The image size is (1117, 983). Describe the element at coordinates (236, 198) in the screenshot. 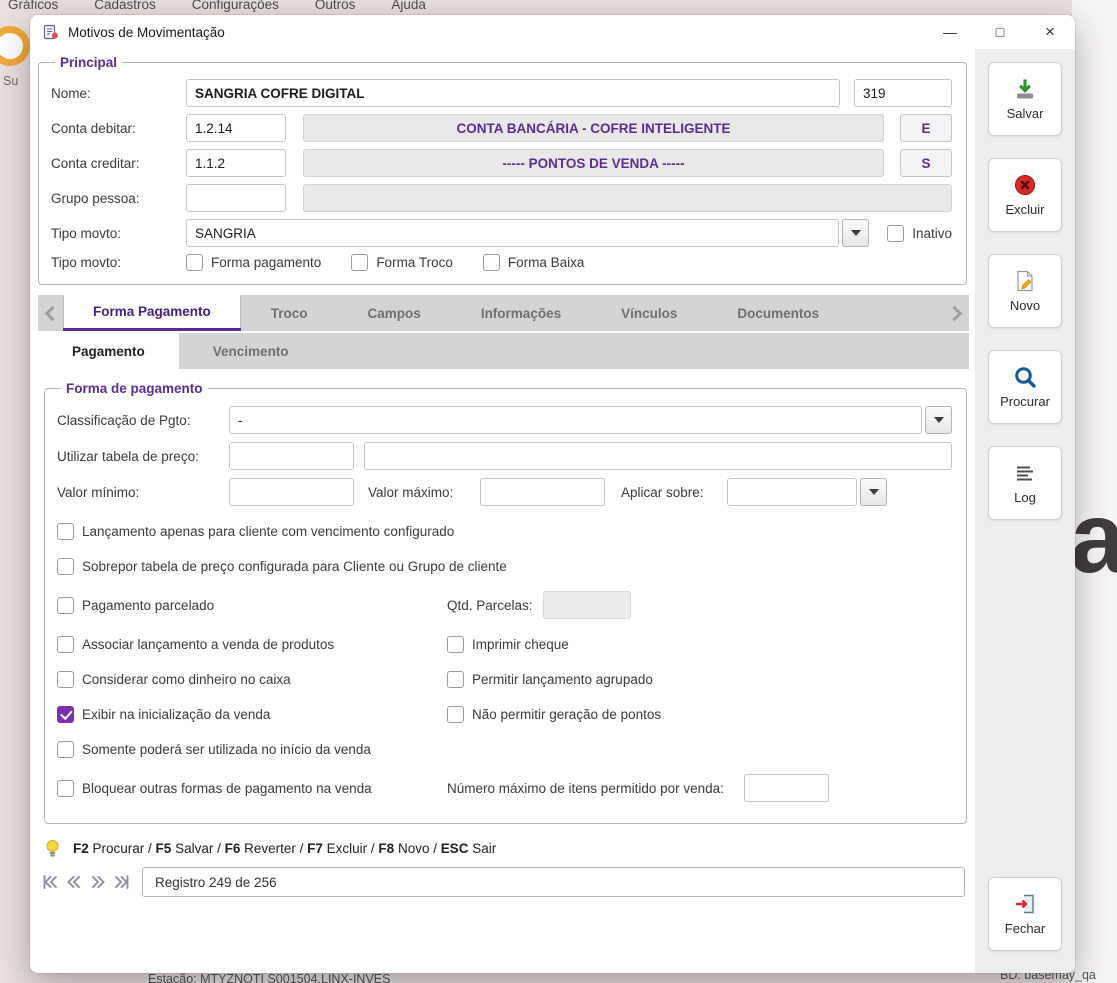

I see `grupo-pessoa-input` at that location.